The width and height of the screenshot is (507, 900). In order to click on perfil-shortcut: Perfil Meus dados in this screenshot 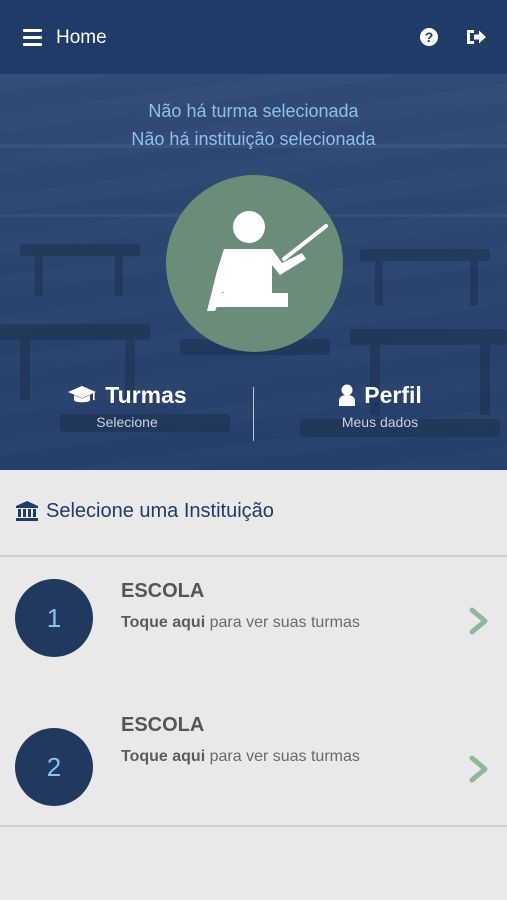, I will do `click(380, 405)`.